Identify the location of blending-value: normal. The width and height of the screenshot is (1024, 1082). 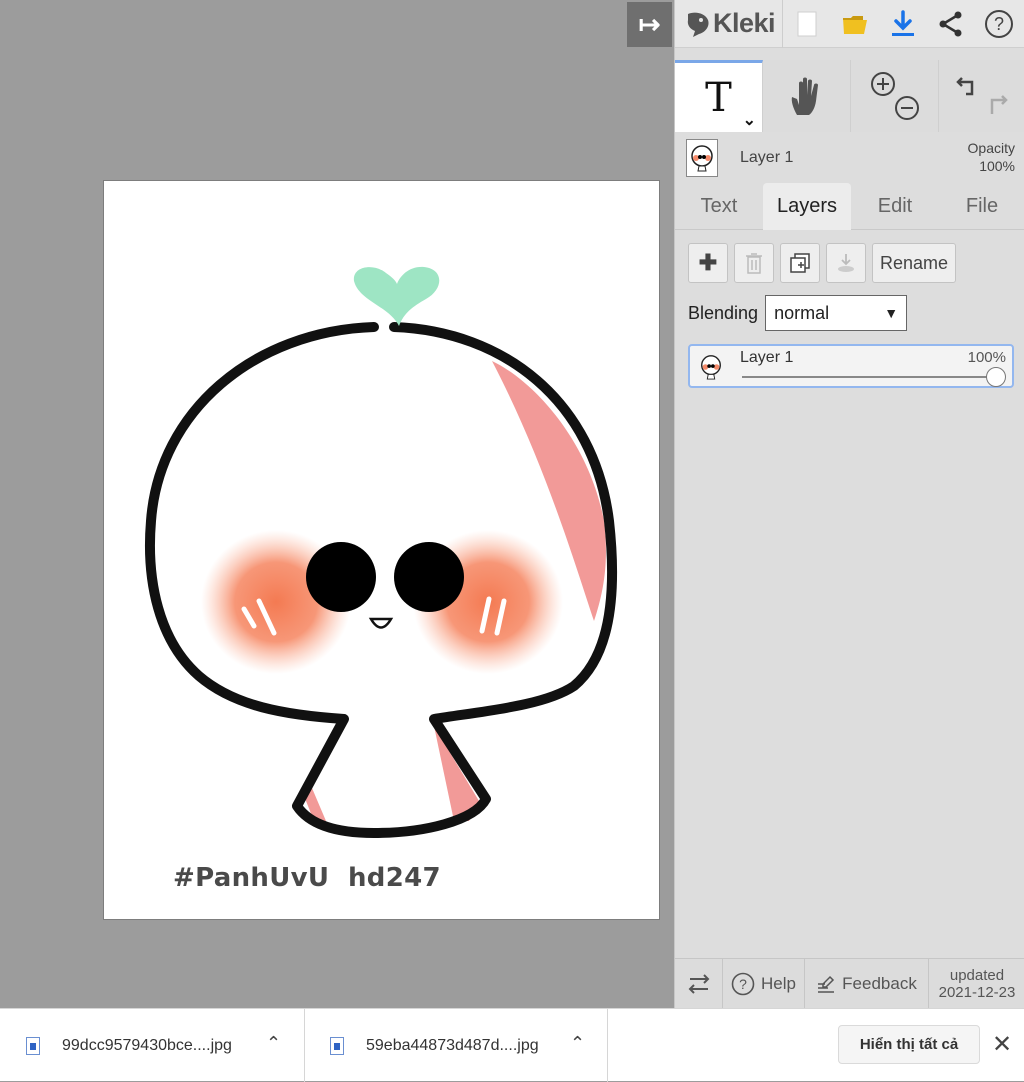
(802, 312).